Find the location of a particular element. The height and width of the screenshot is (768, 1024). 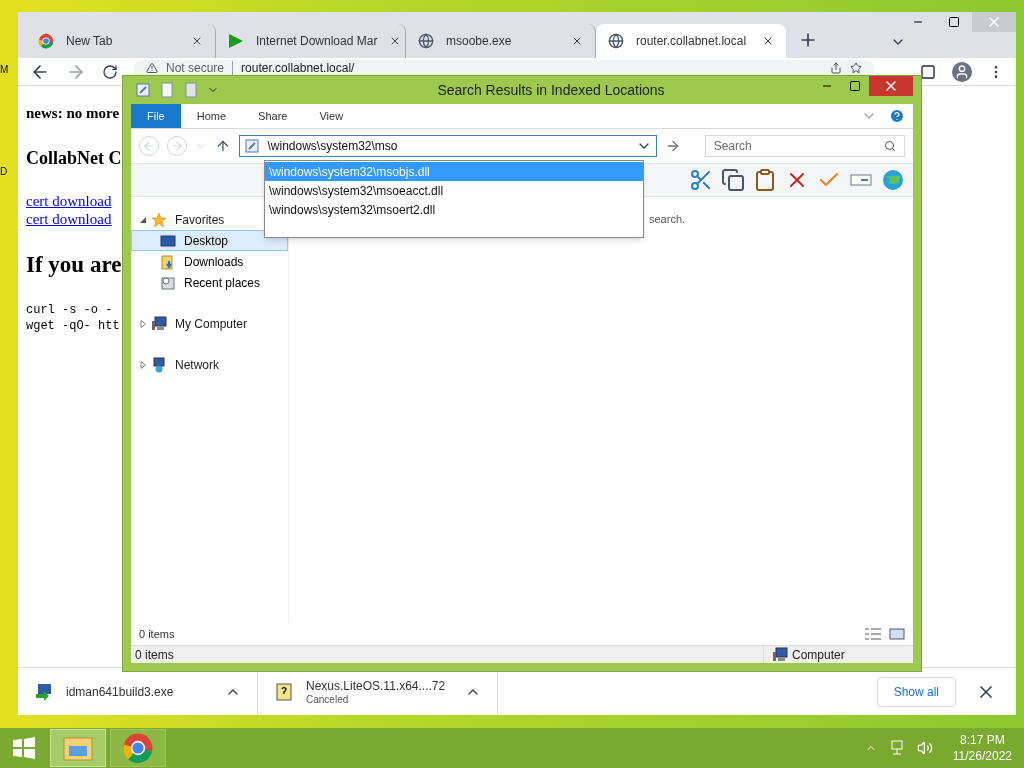

help-icon is located at coordinates (897, 116).